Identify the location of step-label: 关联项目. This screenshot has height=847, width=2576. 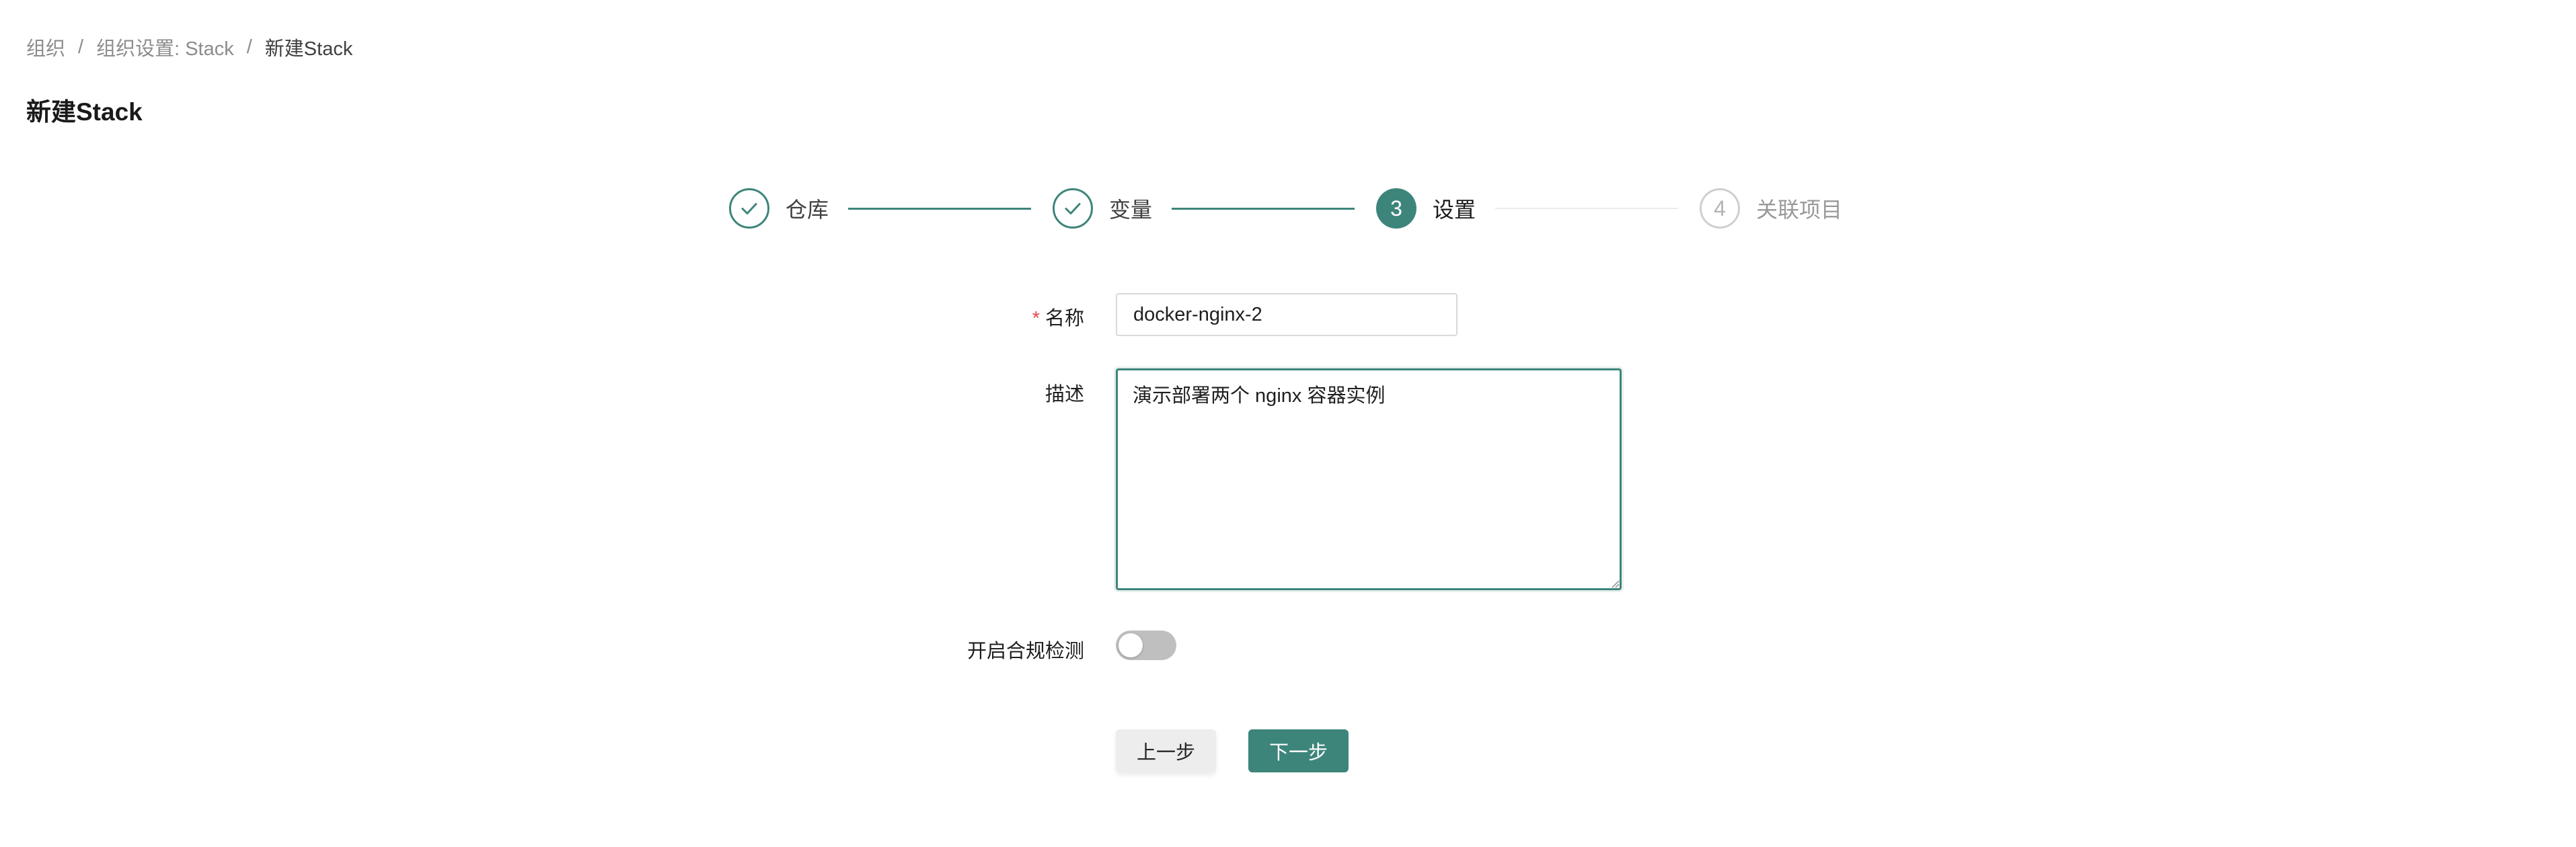
(1799, 210).